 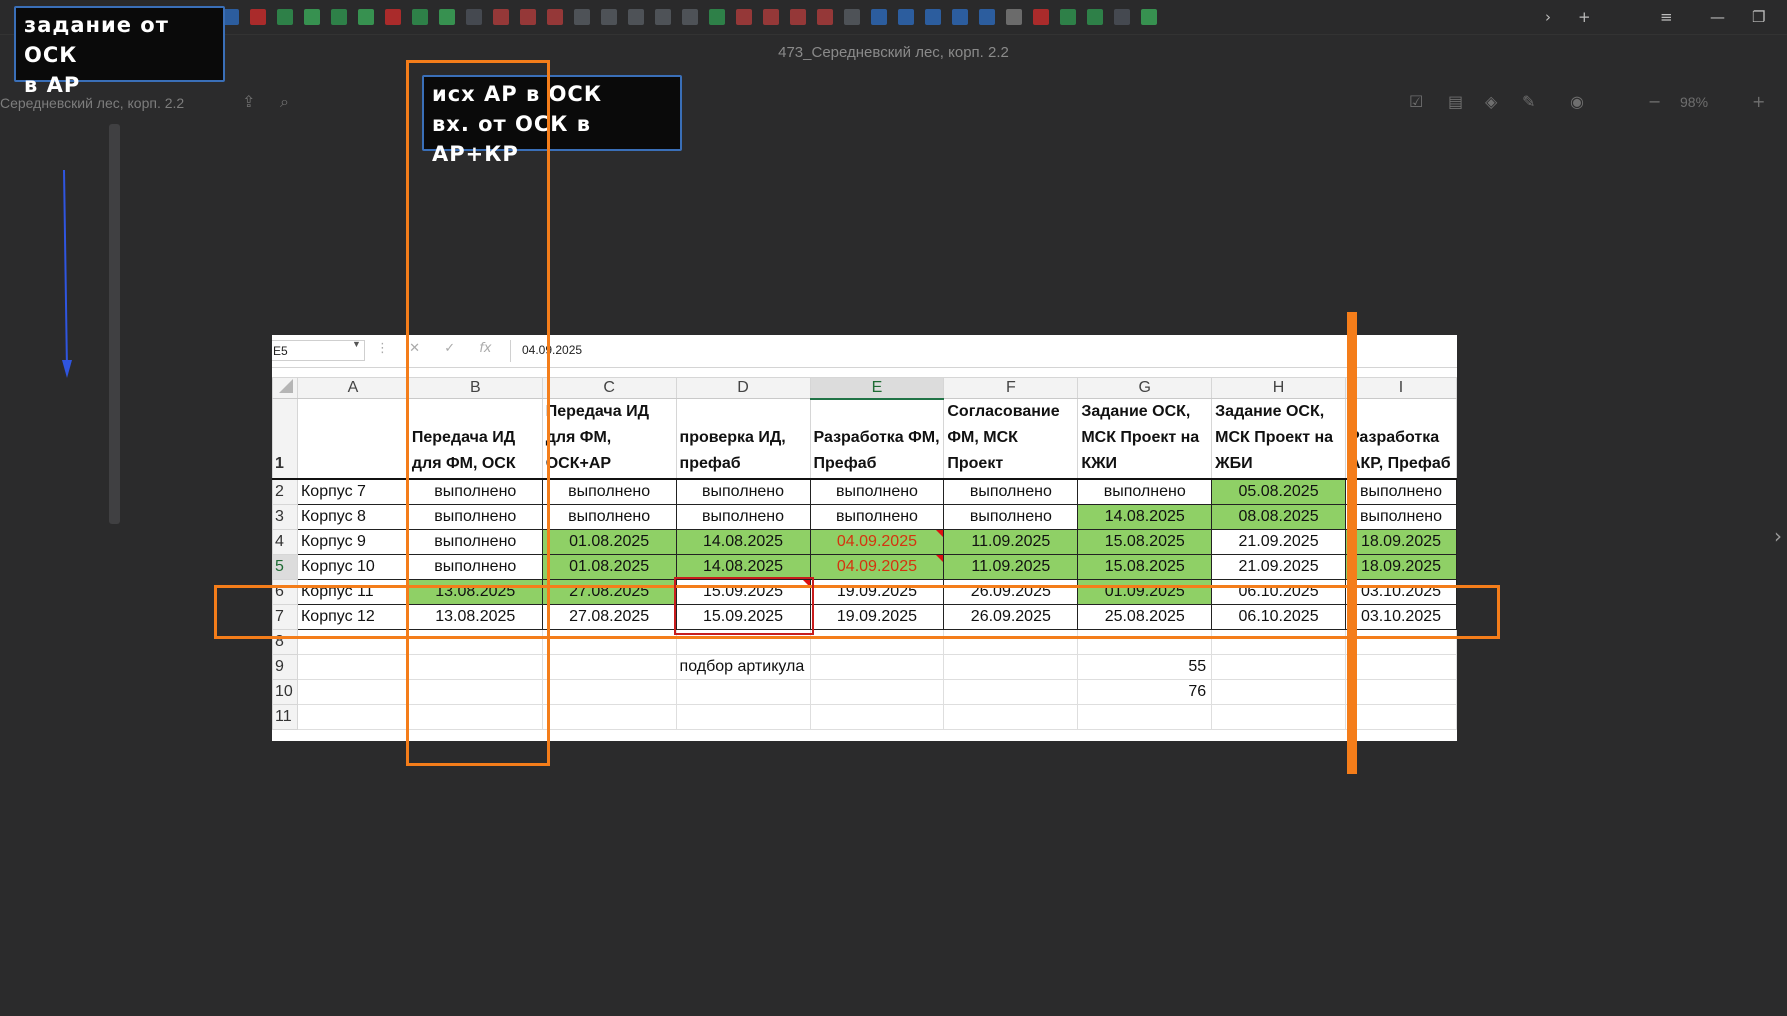 What do you see at coordinates (609, 388) in the screenshot?
I see `column-header-c: C` at bounding box center [609, 388].